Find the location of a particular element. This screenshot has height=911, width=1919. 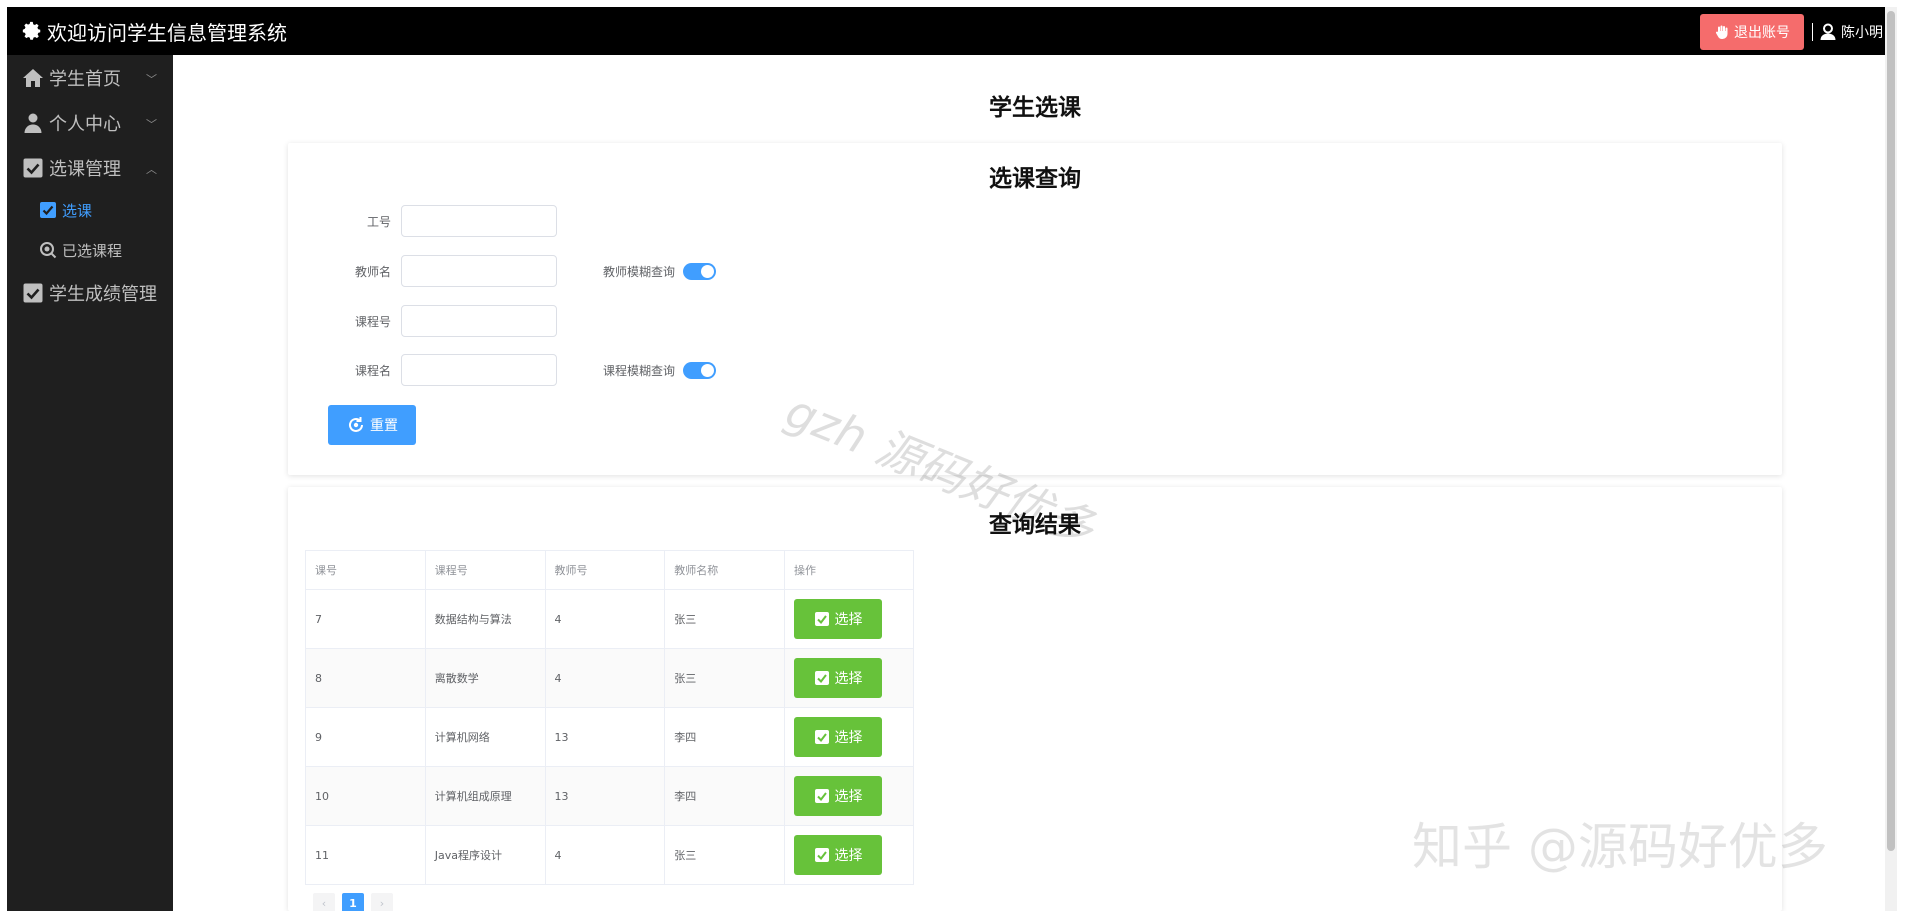

teacher-name-input is located at coordinates (479, 271).